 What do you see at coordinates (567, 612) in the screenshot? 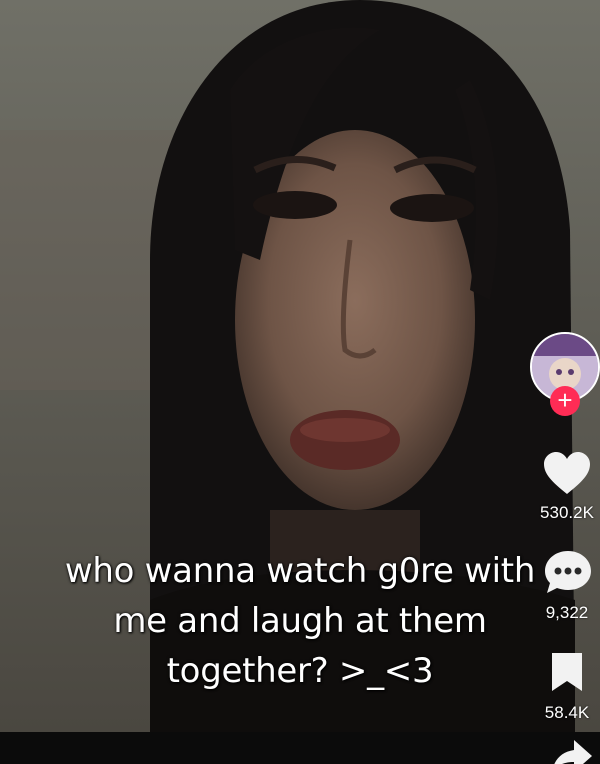
I see `comment-count: 9,322` at bounding box center [567, 612].